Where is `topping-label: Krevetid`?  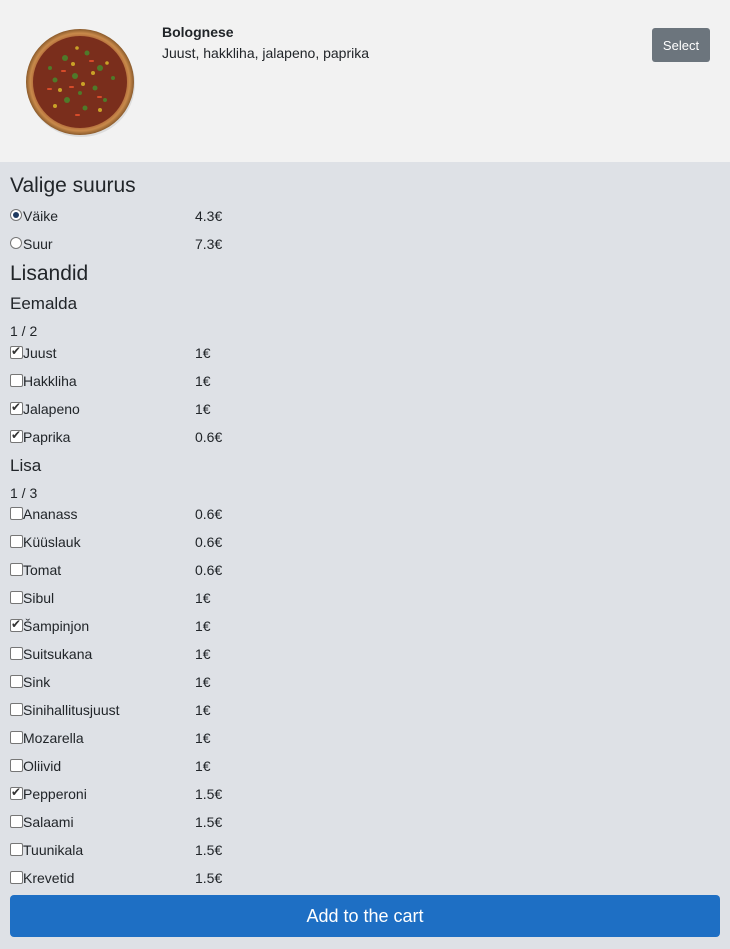
topping-label: Krevetid is located at coordinates (49, 878).